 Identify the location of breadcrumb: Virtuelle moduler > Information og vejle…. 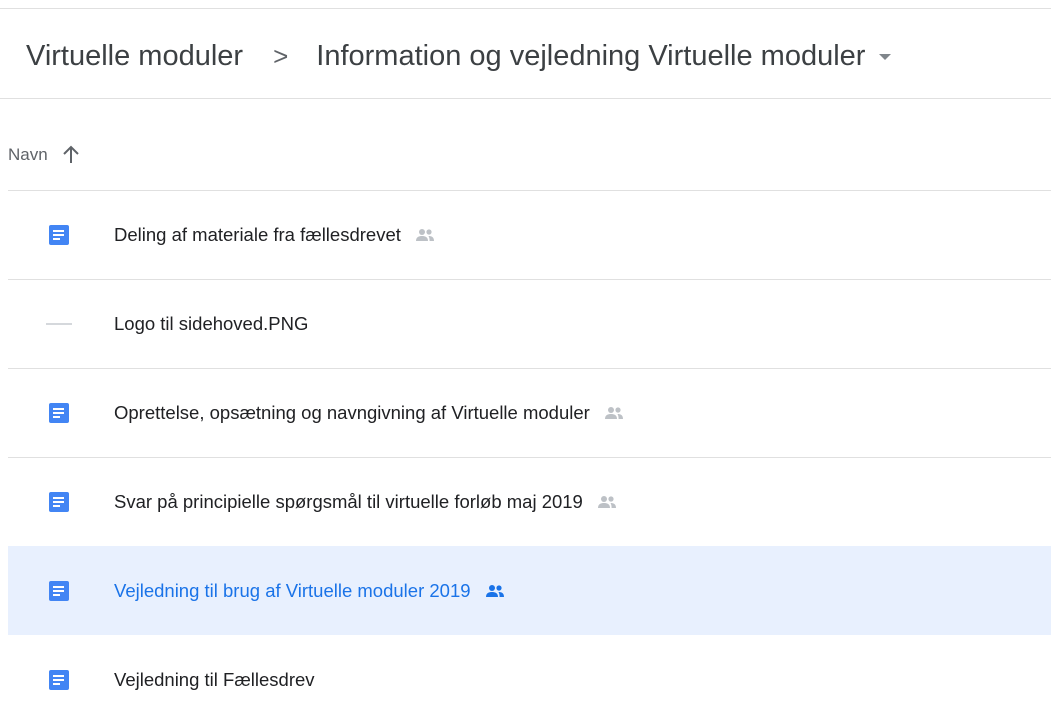
(459, 56).